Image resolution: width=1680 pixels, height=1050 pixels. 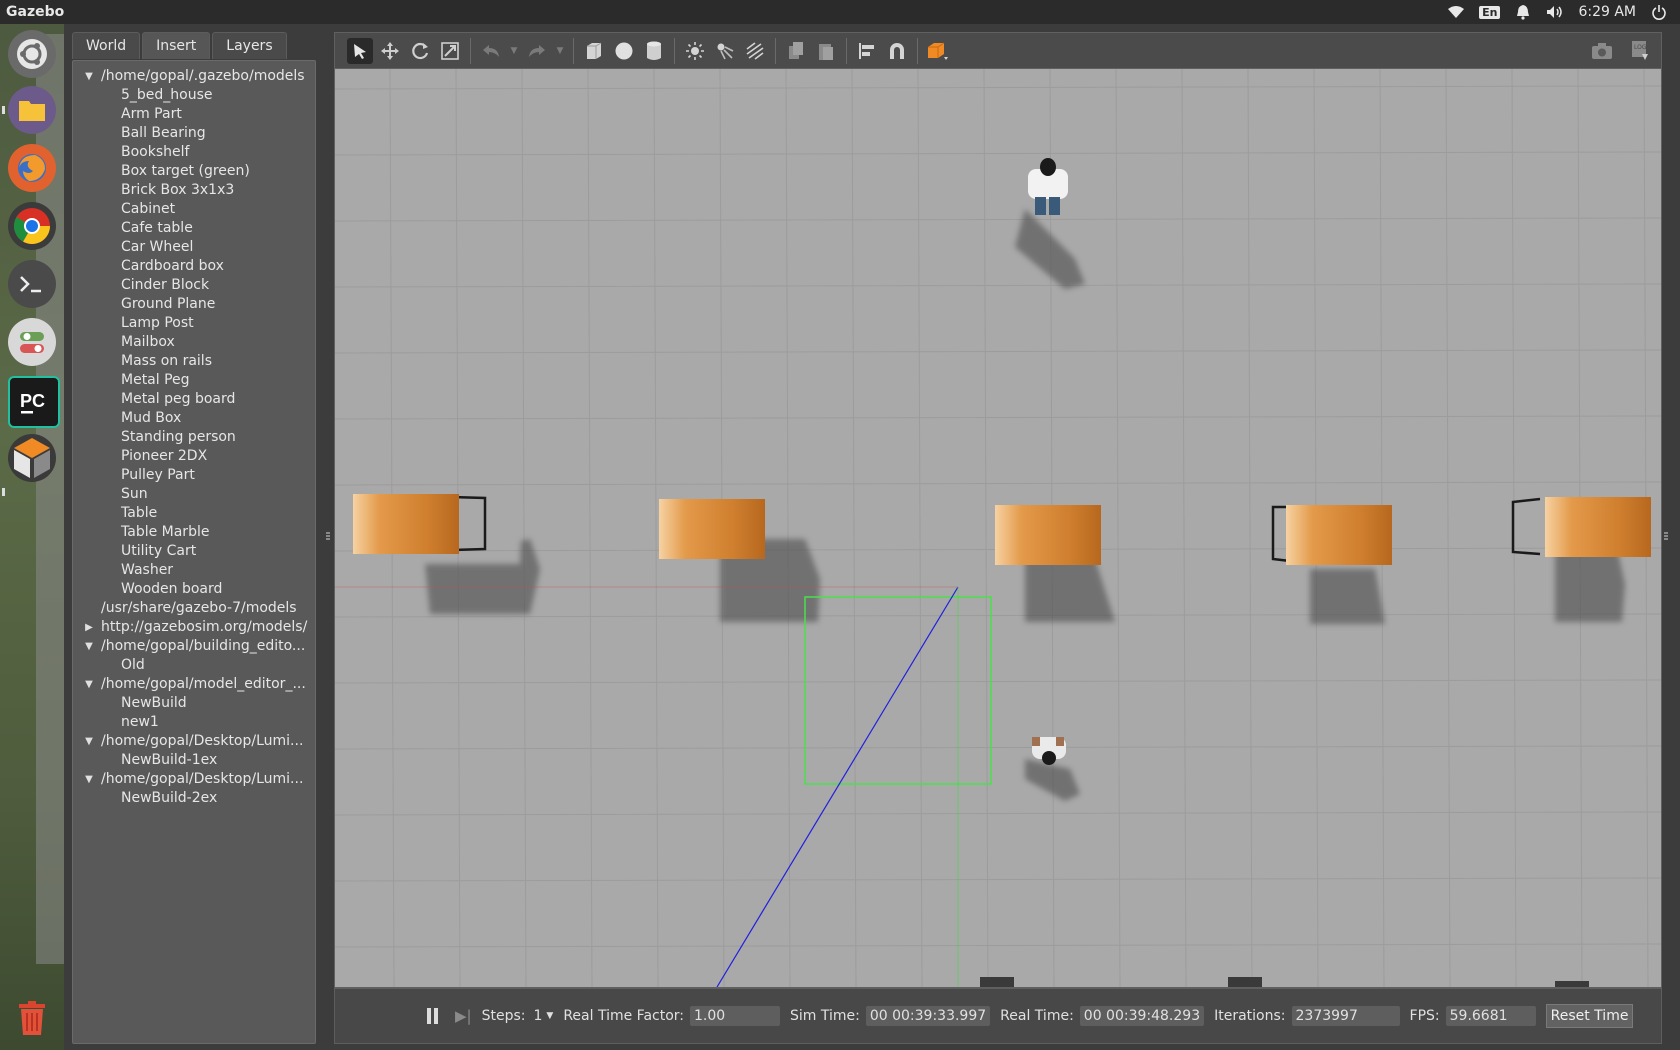 I want to click on directional-light-icon, so click(x=755, y=51).